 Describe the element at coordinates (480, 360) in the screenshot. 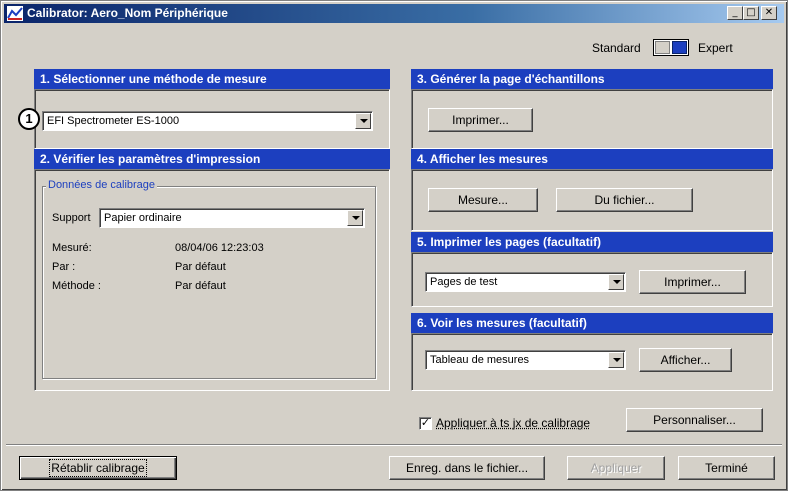

I see `measurements-view-value: Tableau de mesures` at that location.